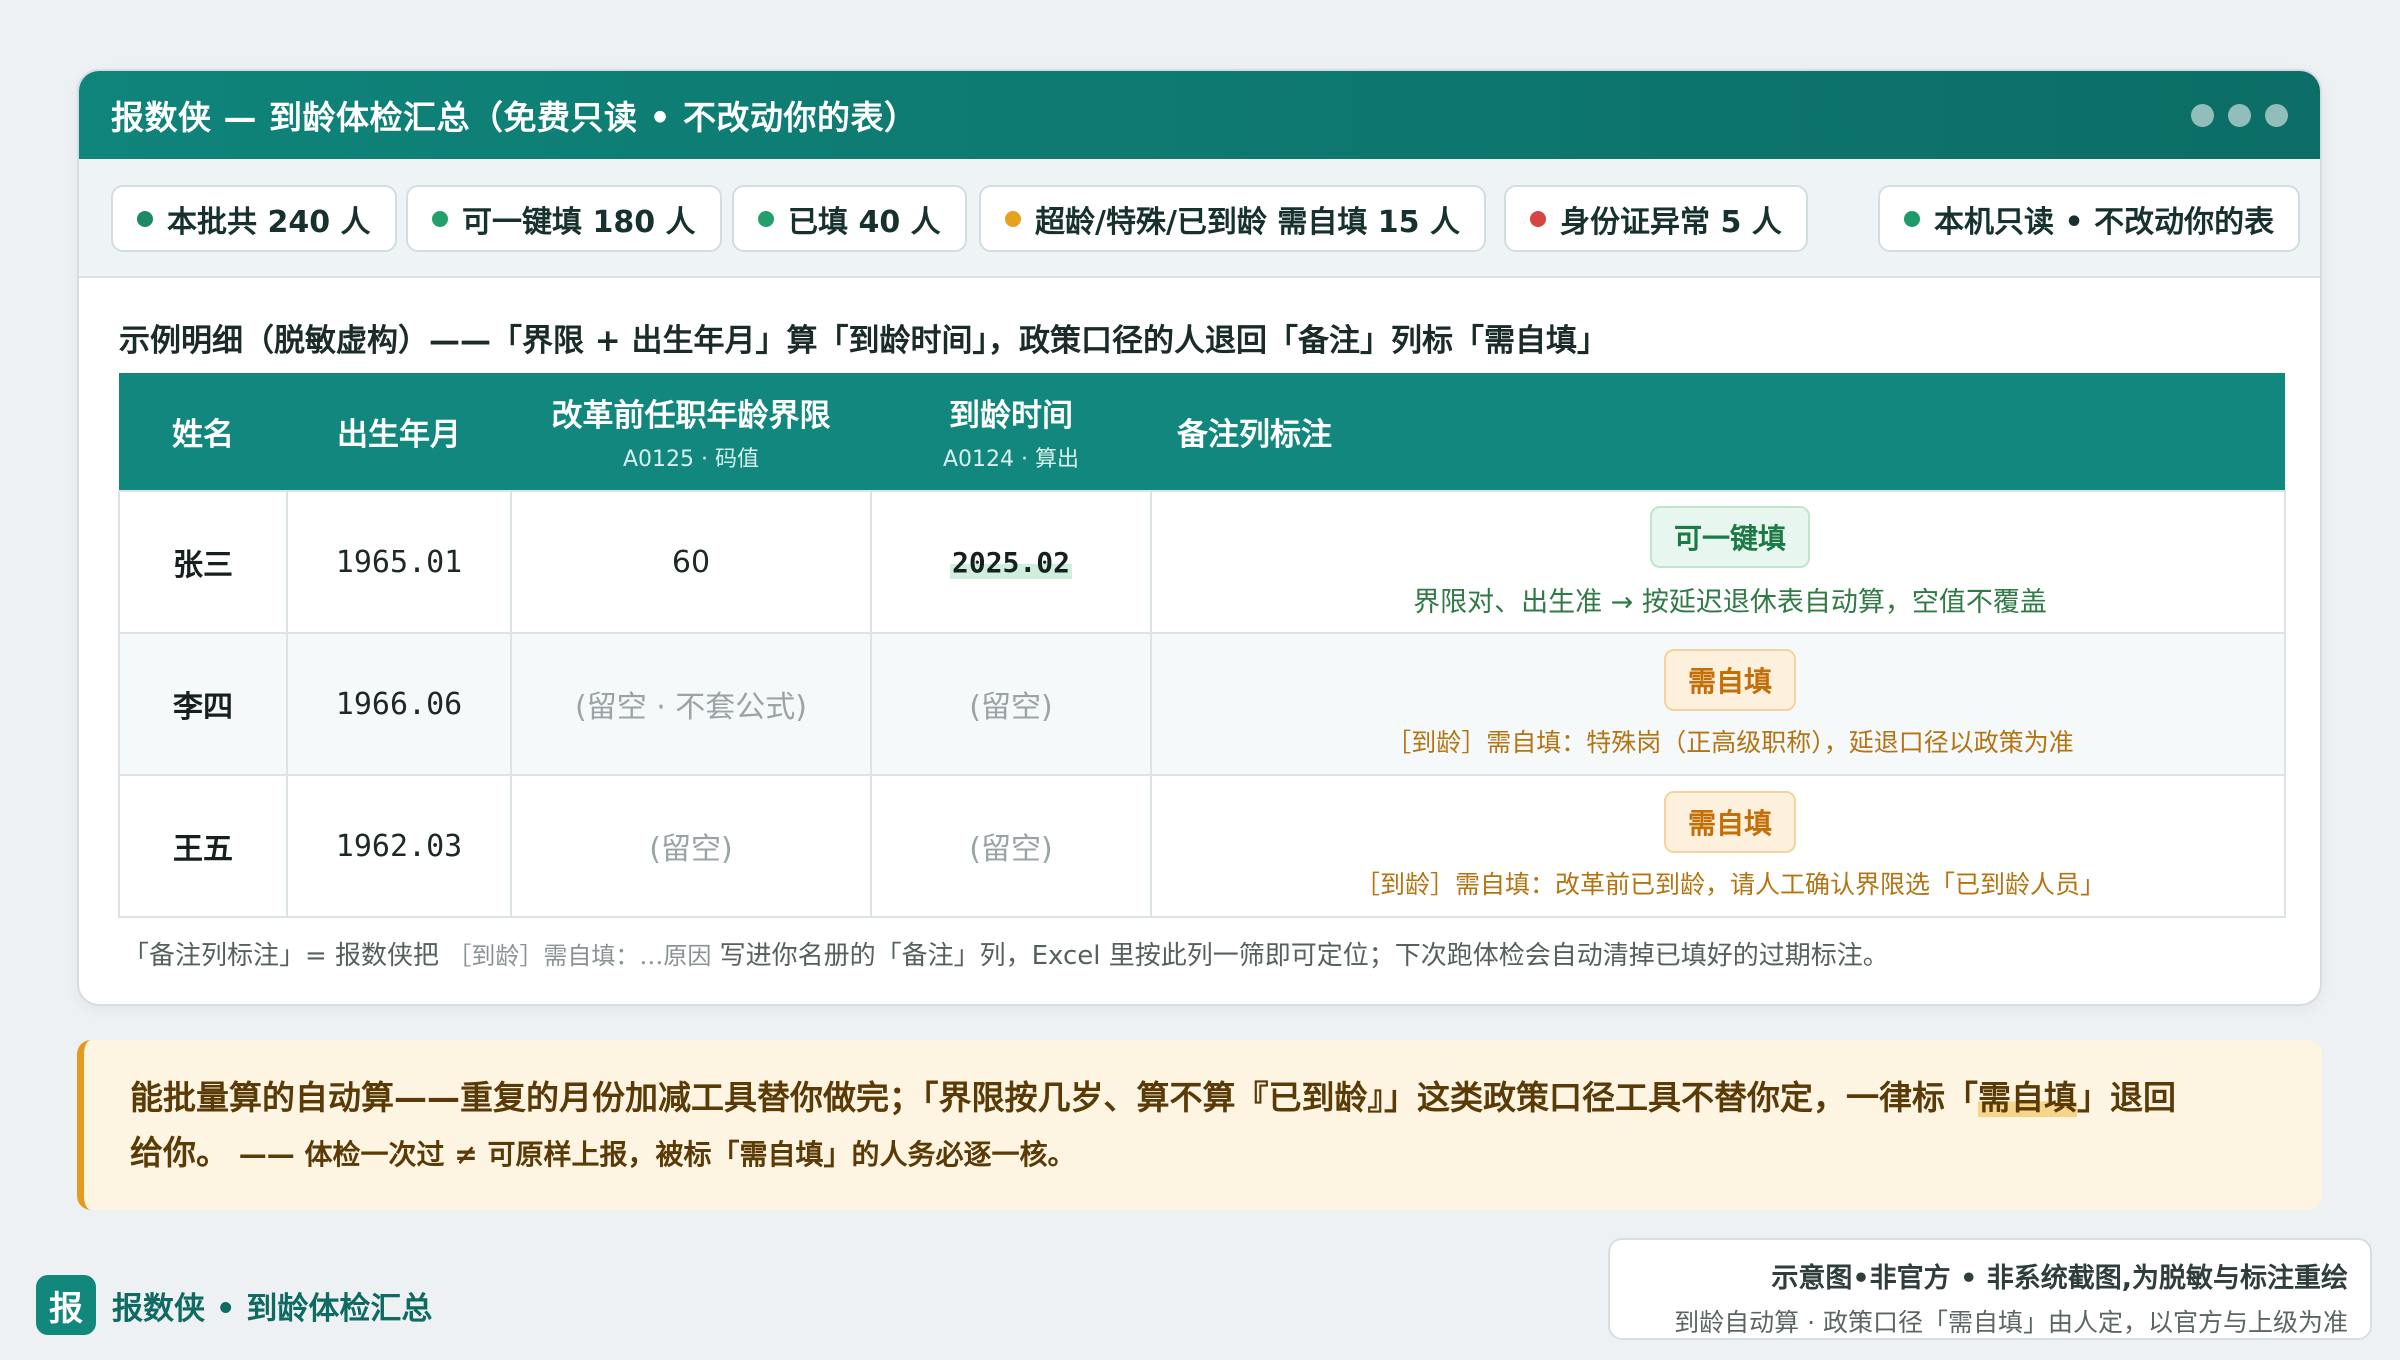 The height and width of the screenshot is (1360, 2400). I want to click on cell-due: 2025.02, so click(1011, 562).